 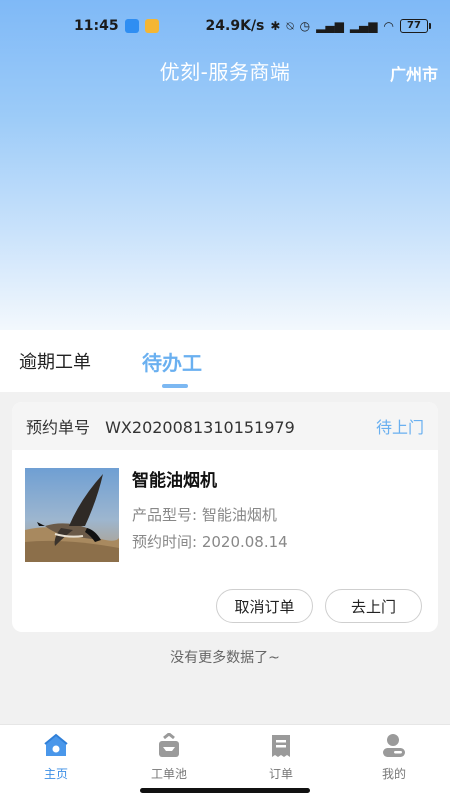 What do you see at coordinates (305, 26) in the screenshot?
I see `alarm-icon: ◷` at bounding box center [305, 26].